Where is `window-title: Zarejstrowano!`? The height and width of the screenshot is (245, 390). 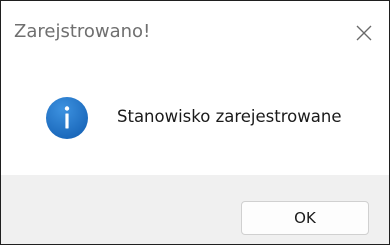 window-title: Zarejstrowano! is located at coordinates (82, 31).